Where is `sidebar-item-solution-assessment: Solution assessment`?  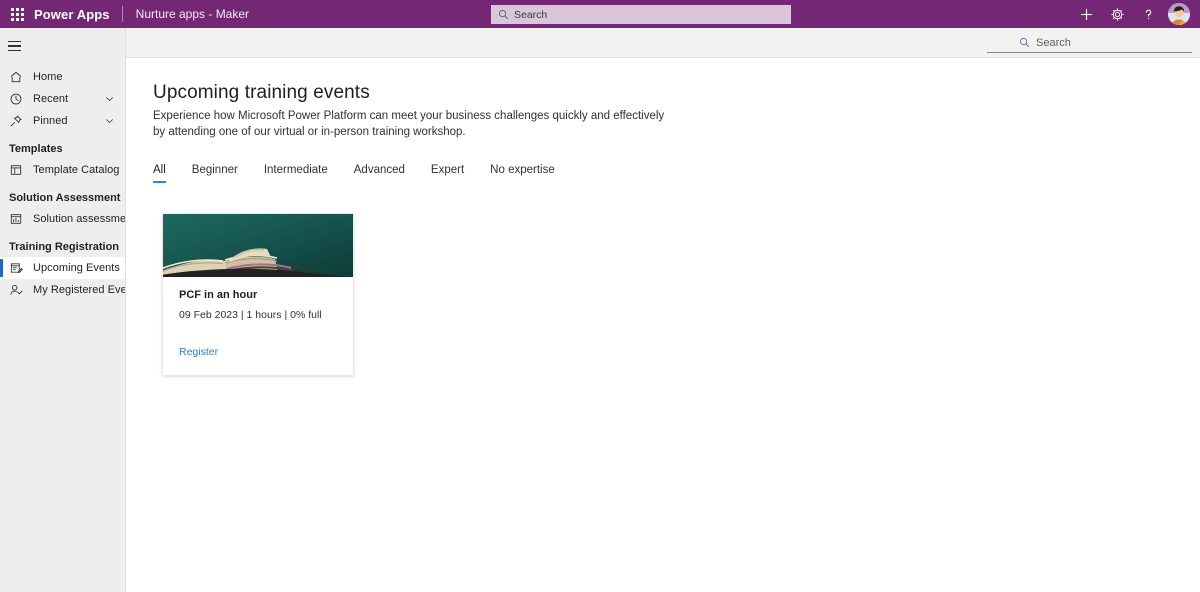
sidebar-item-solution-assessment: Solution assessment is located at coordinates (62, 219).